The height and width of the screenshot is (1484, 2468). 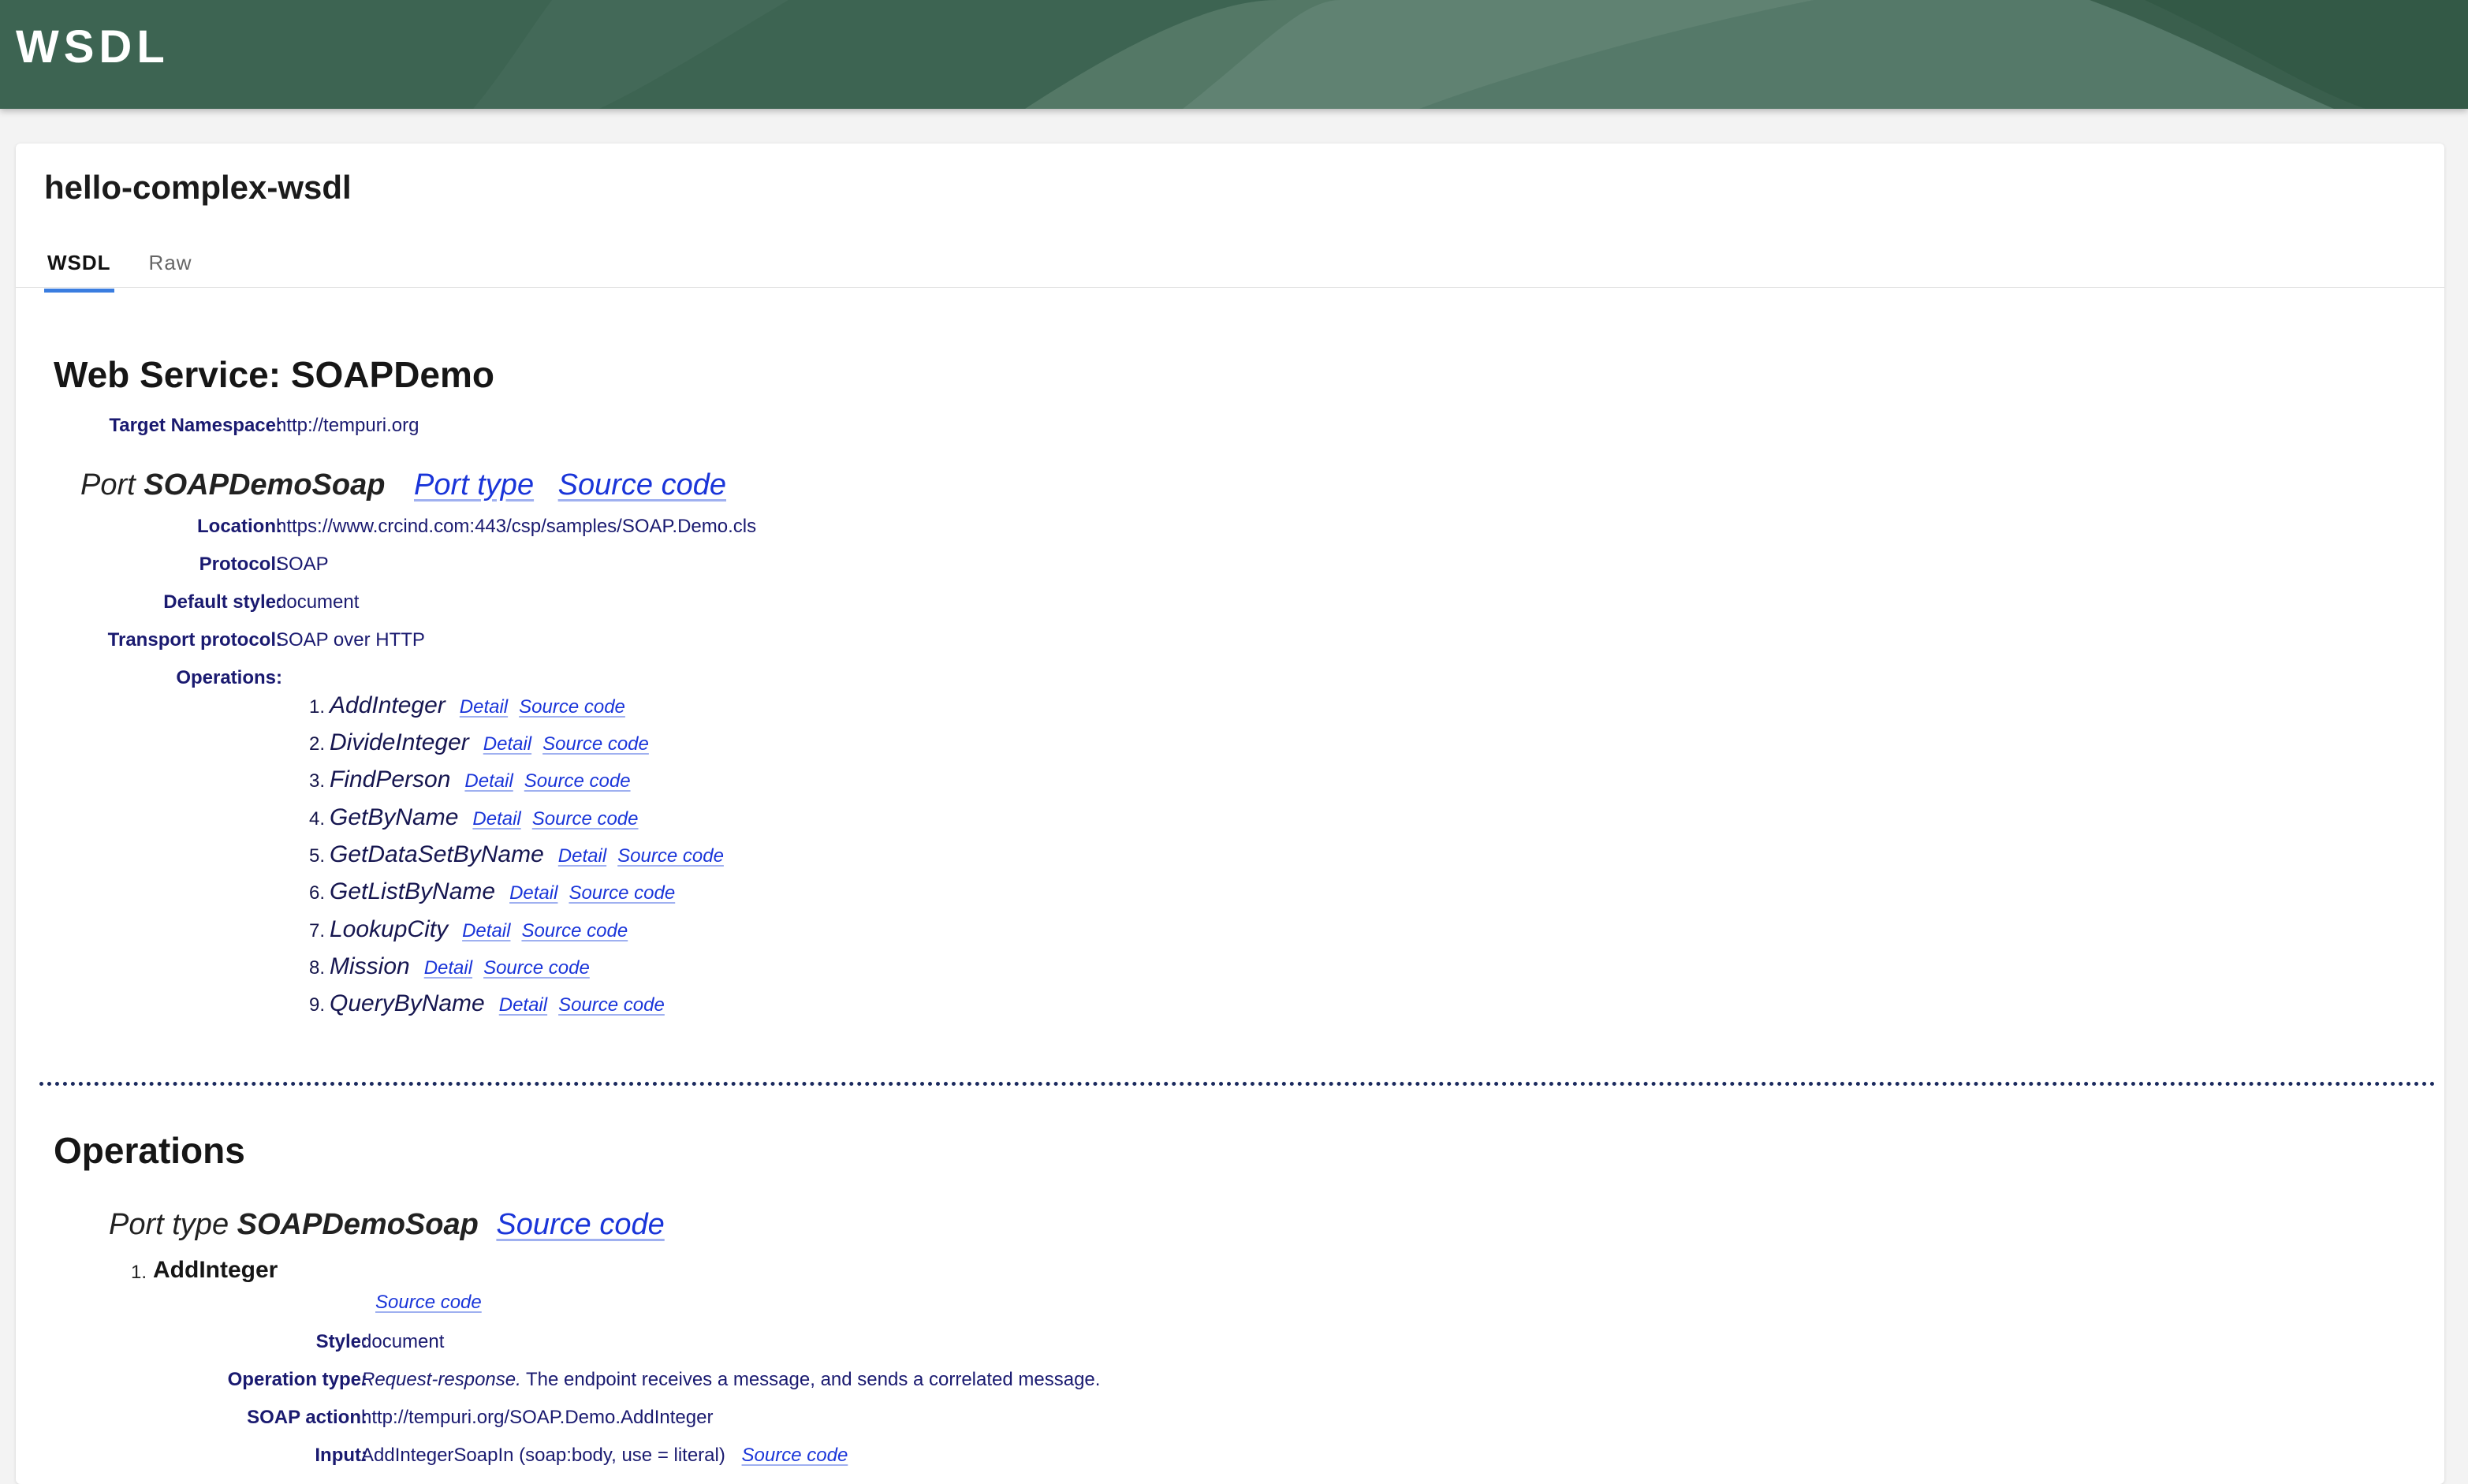 I want to click on op-name: FindPerson, so click(x=390, y=779).